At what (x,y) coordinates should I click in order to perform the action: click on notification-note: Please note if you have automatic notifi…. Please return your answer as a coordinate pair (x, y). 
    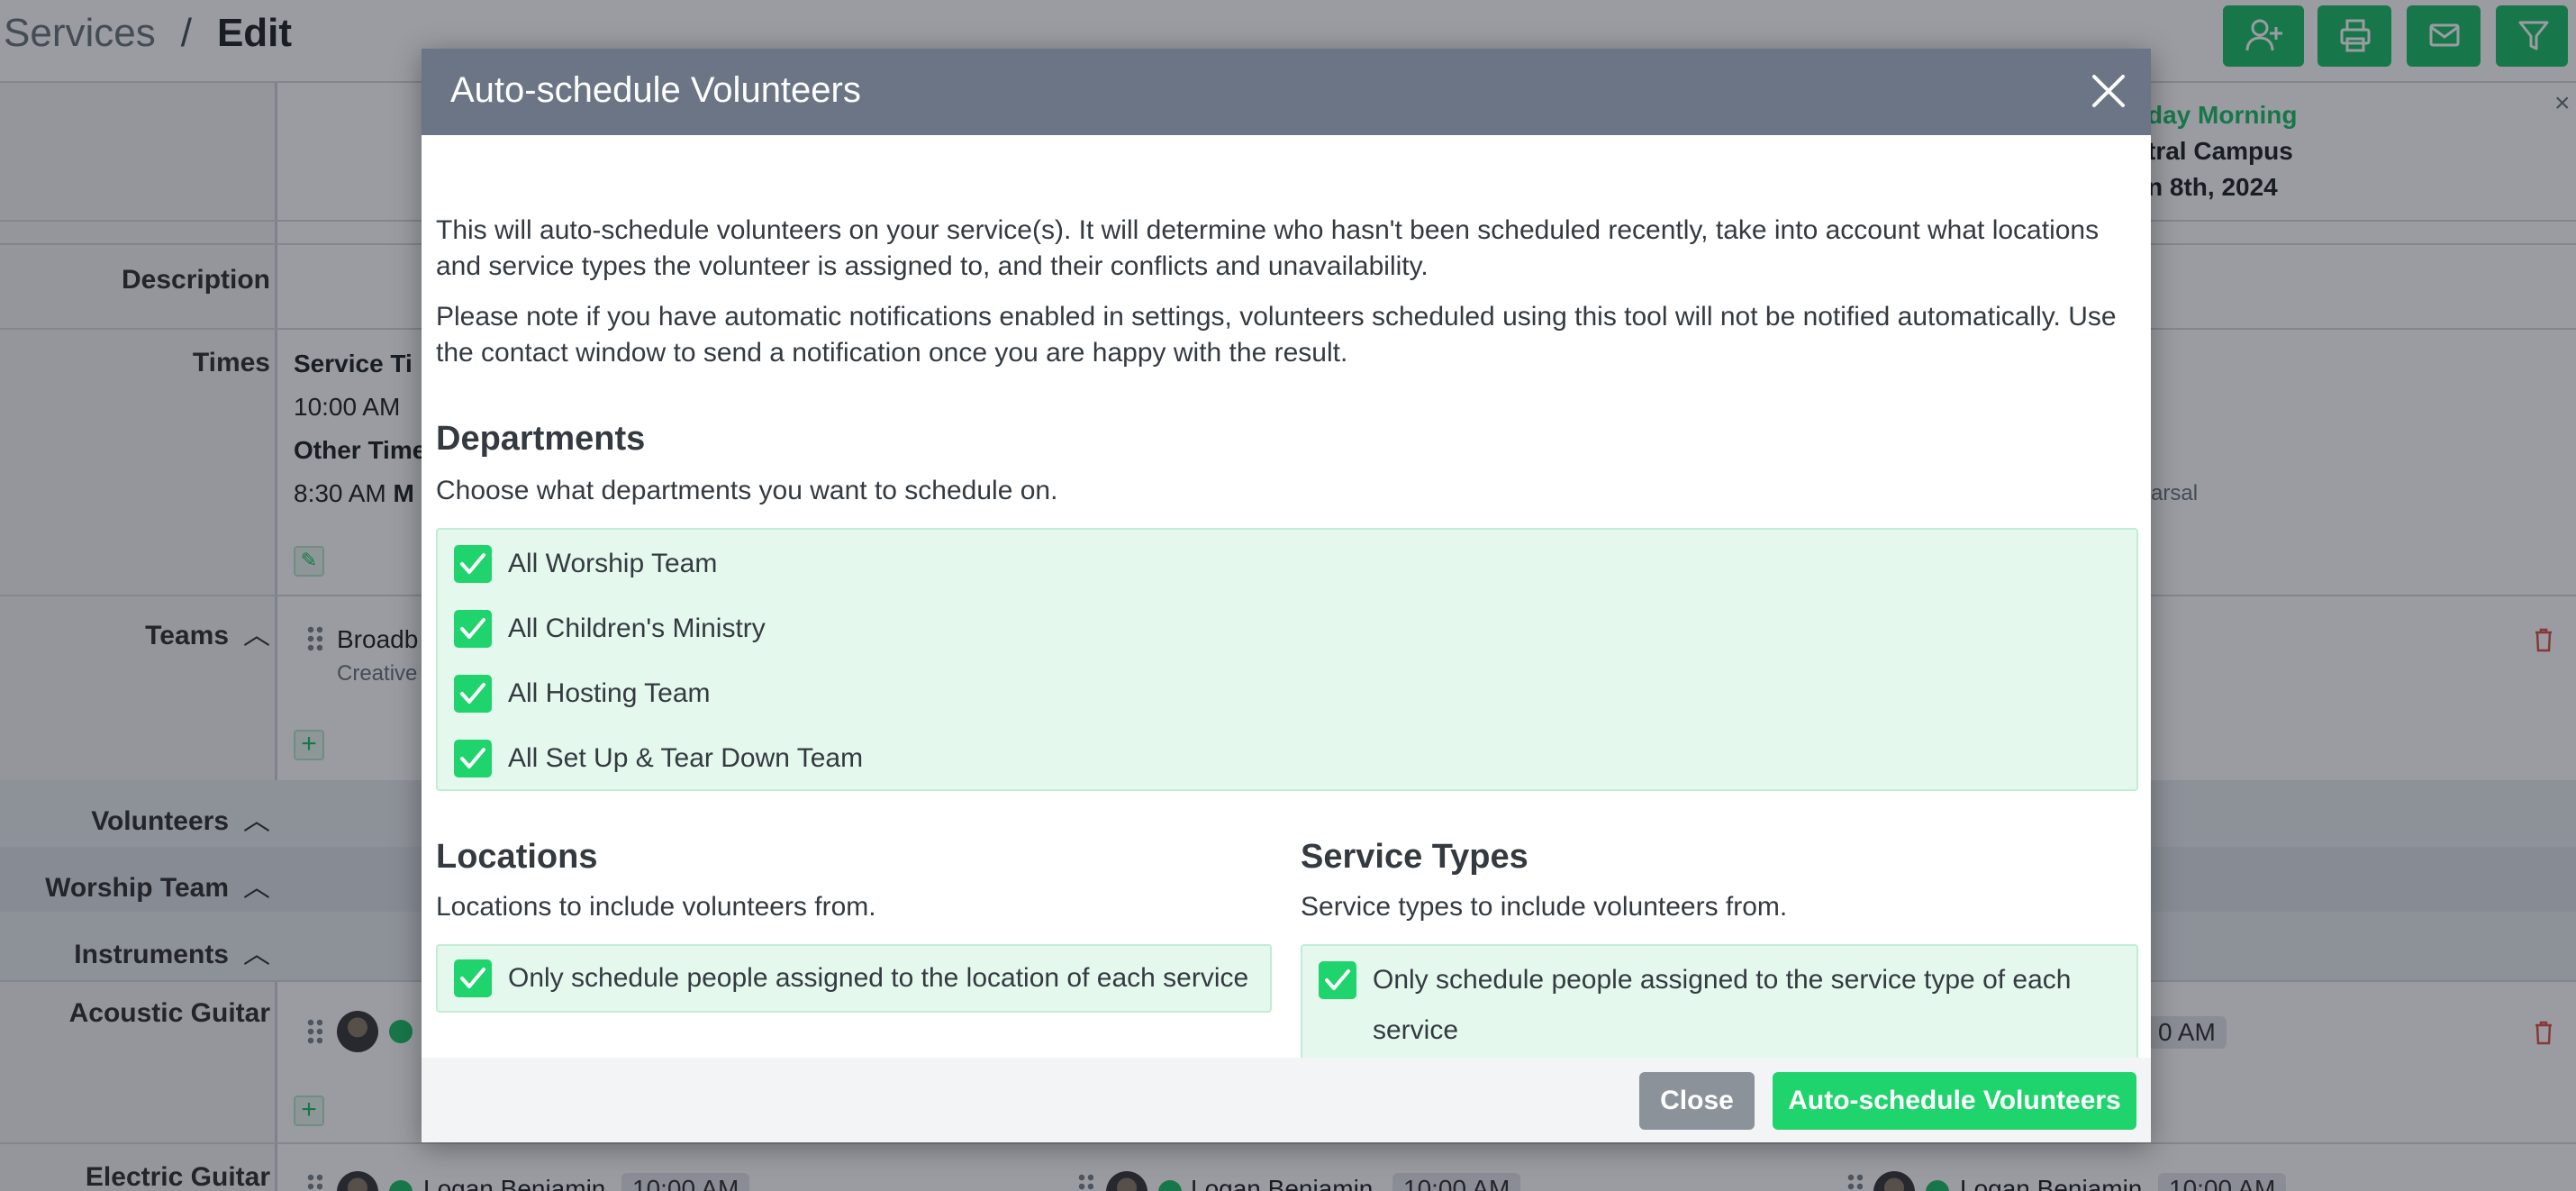
    Looking at the image, I should click on (1276, 335).